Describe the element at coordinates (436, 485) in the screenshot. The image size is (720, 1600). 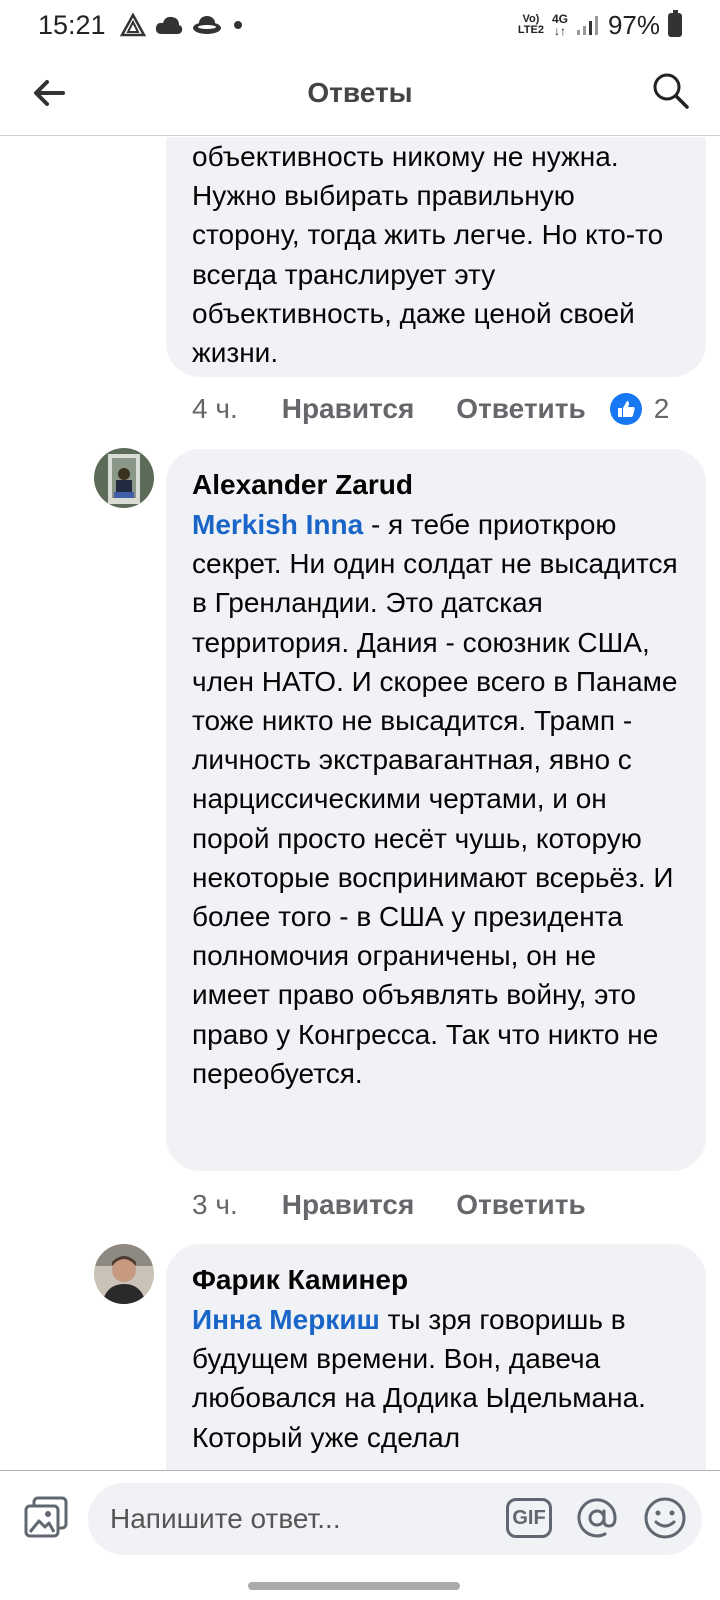
I see `comment-author: Alexander Zarud` at that location.